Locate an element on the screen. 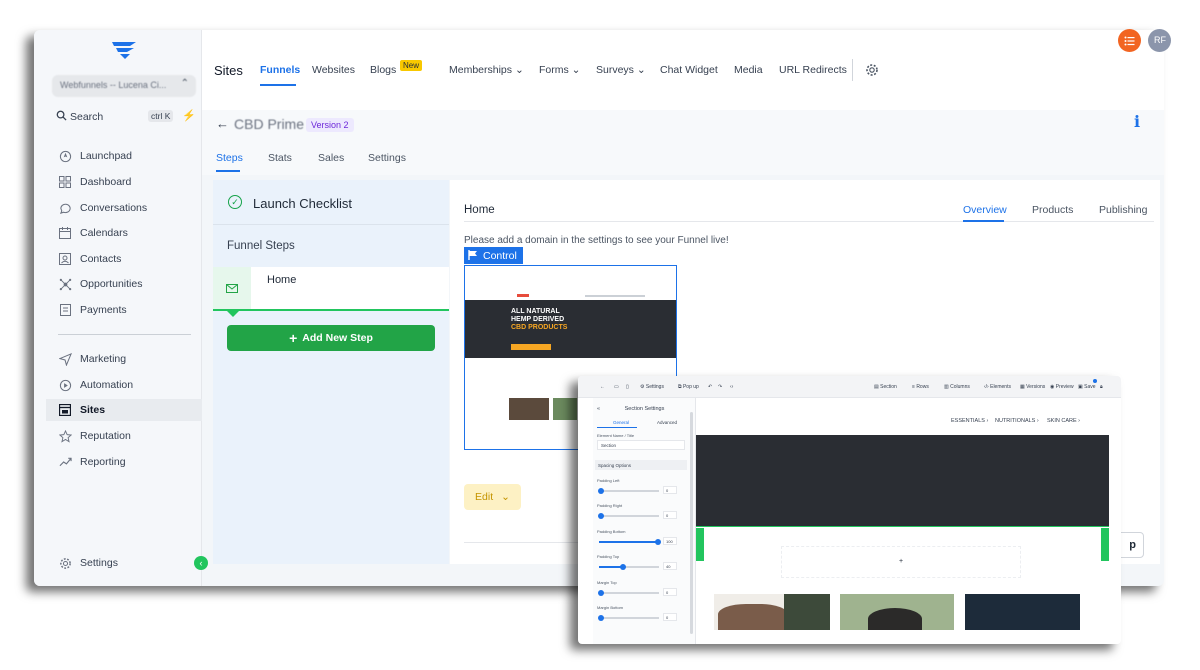  selected-section is located at coordinates (902, 481).